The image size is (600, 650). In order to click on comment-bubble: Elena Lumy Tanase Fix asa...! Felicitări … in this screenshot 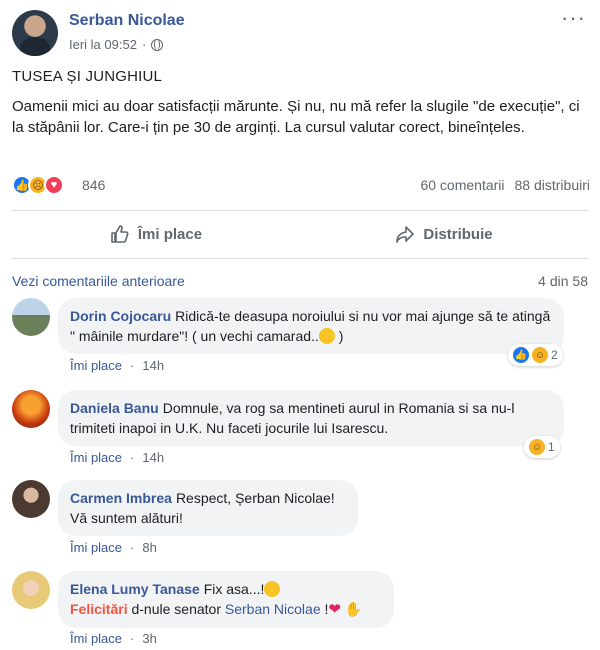, I will do `click(226, 599)`.